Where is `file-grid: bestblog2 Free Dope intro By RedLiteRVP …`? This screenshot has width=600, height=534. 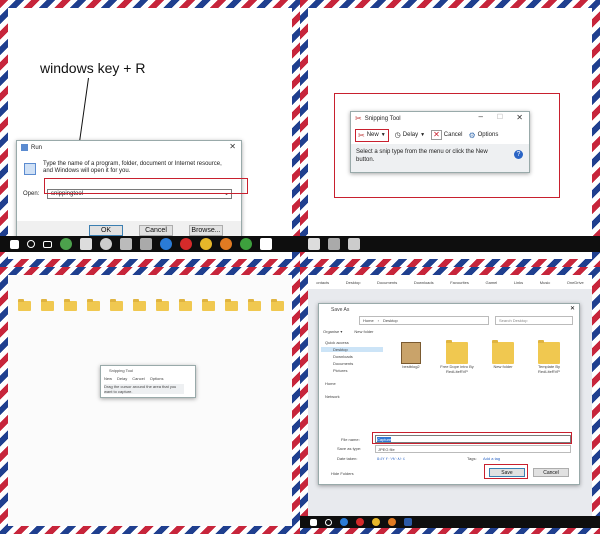 file-grid: bestblog2 Free Dope intro By RedLiteRVP … is located at coordinates (480, 357).